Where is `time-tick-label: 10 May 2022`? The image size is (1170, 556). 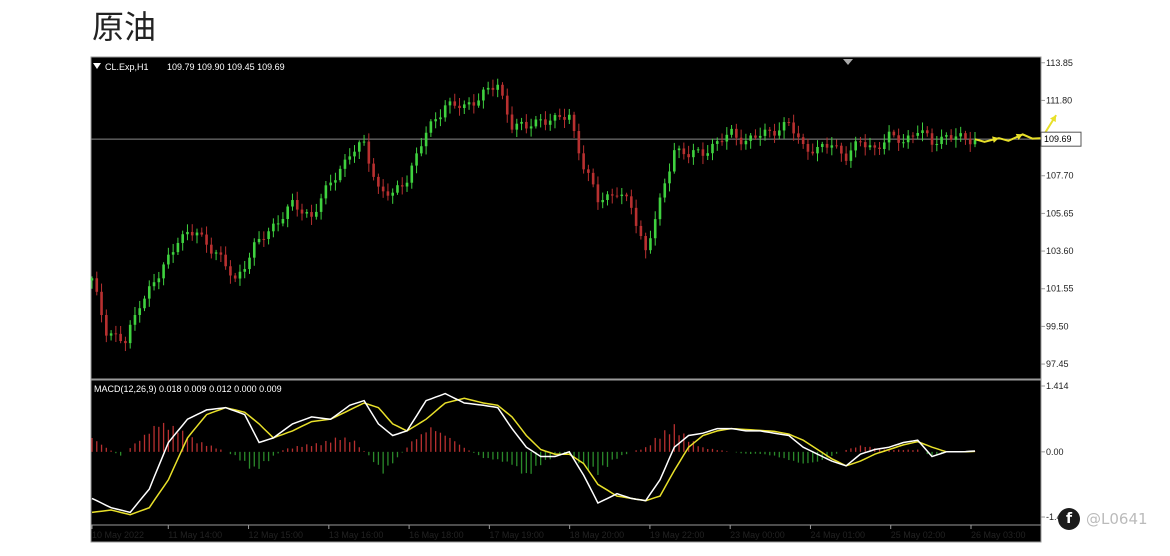
time-tick-label: 10 May 2022 is located at coordinates (118, 535).